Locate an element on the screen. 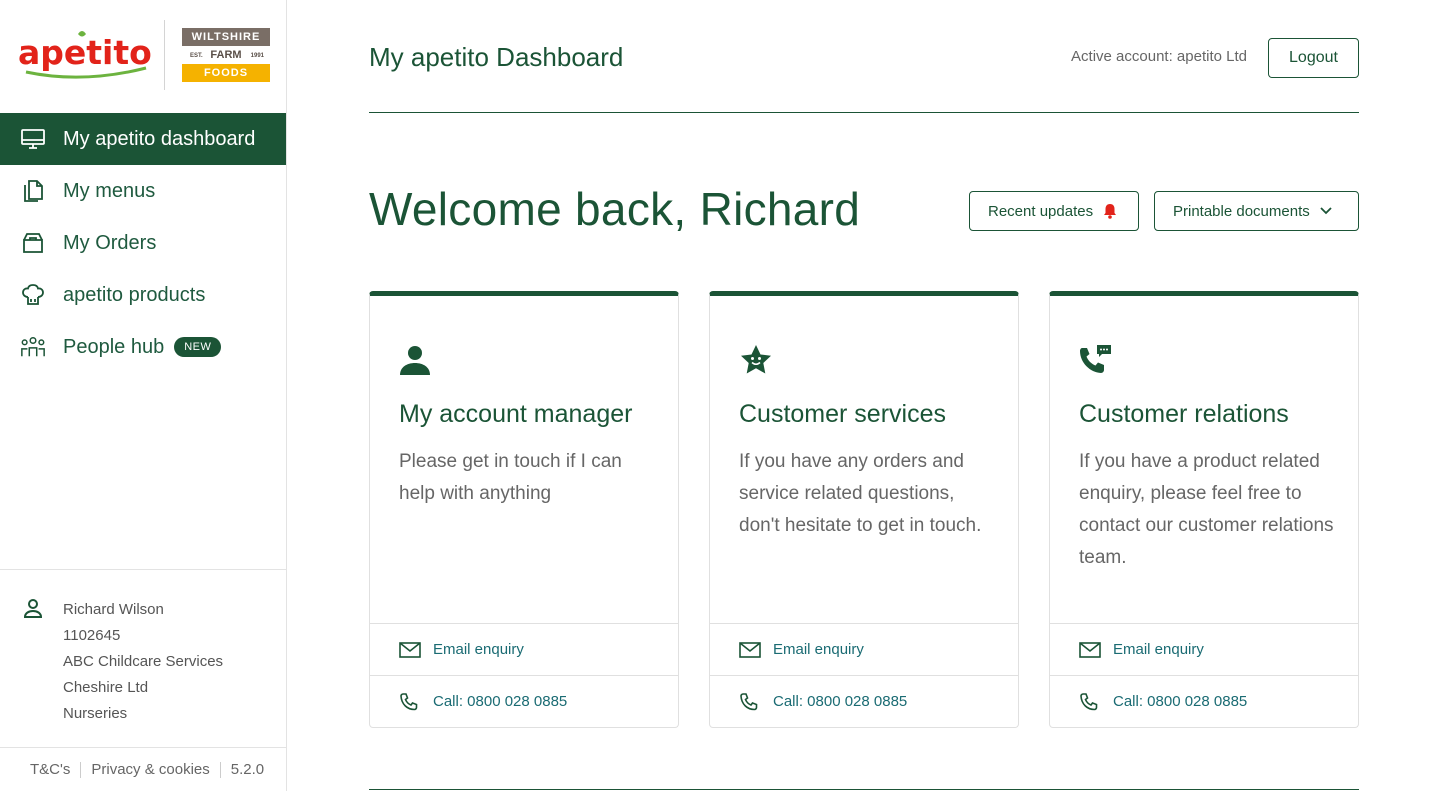  new-badge: NEW is located at coordinates (198, 347).